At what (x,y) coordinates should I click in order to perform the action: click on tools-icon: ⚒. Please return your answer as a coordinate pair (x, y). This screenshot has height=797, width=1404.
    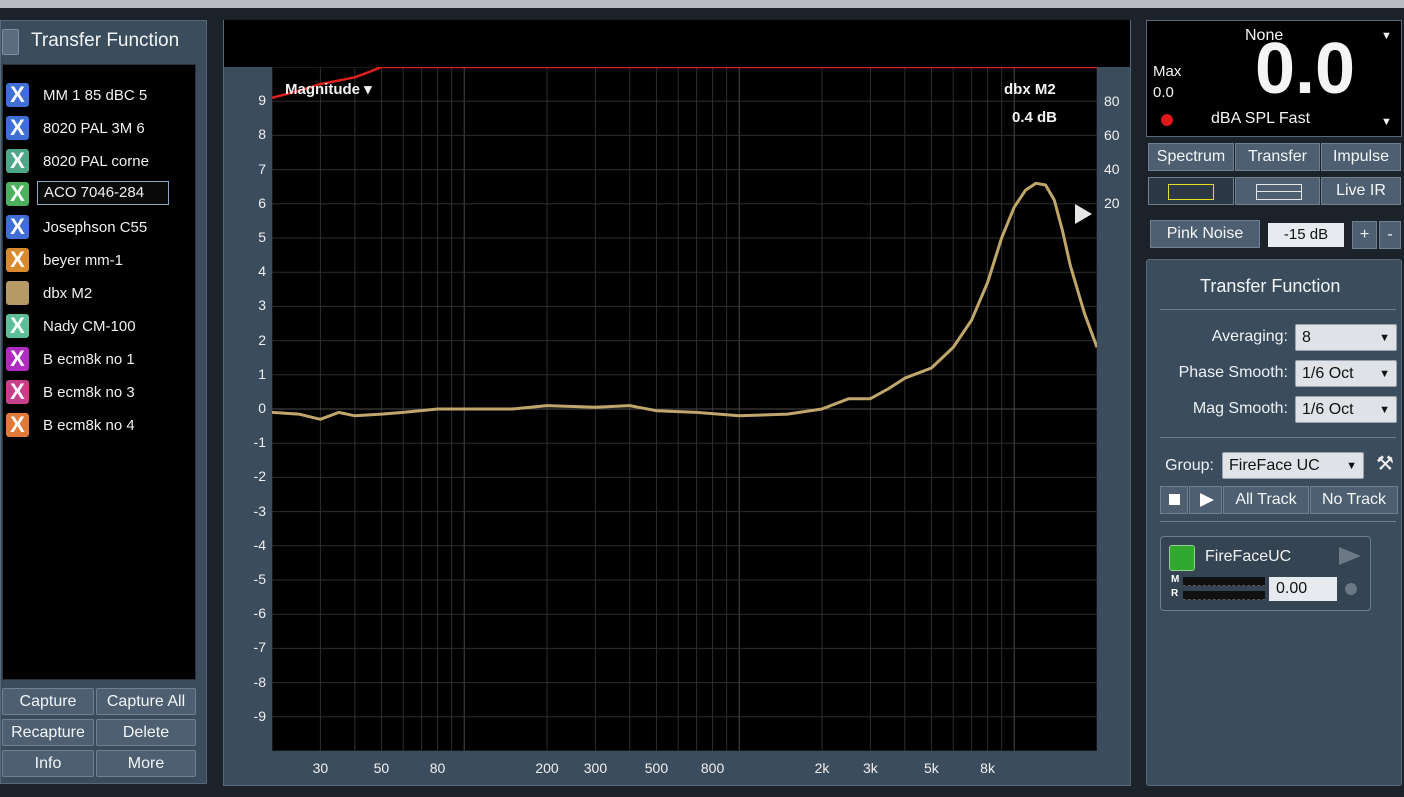
    Looking at the image, I should click on (1385, 464).